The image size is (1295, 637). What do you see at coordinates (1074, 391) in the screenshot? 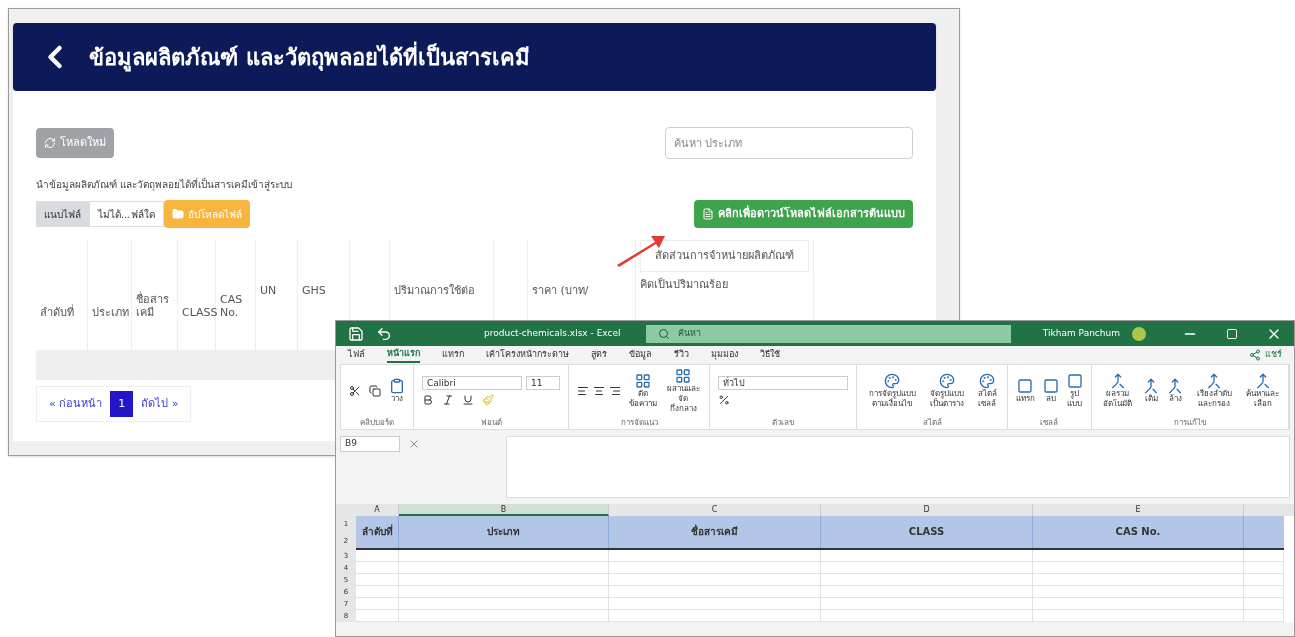
I see `ribbon-button: รูปแบบ` at bounding box center [1074, 391].